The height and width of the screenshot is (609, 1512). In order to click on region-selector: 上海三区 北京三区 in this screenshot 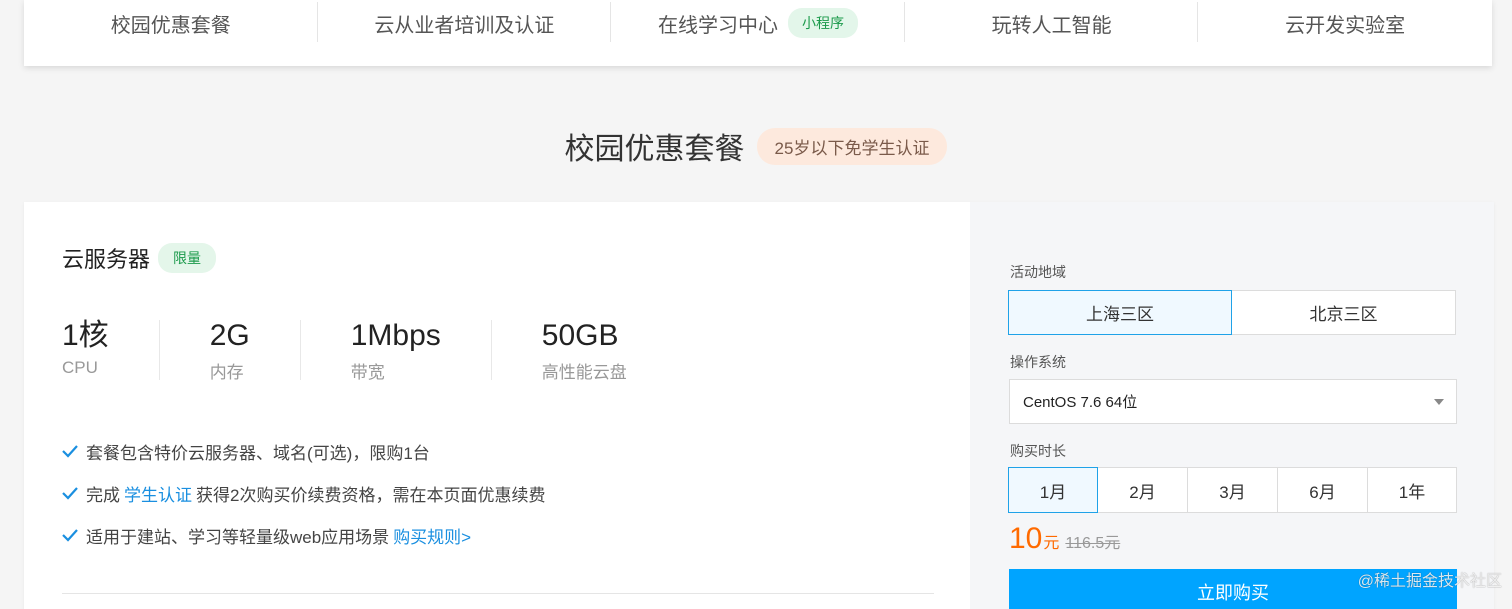, I will do `click(1232, 312)`.